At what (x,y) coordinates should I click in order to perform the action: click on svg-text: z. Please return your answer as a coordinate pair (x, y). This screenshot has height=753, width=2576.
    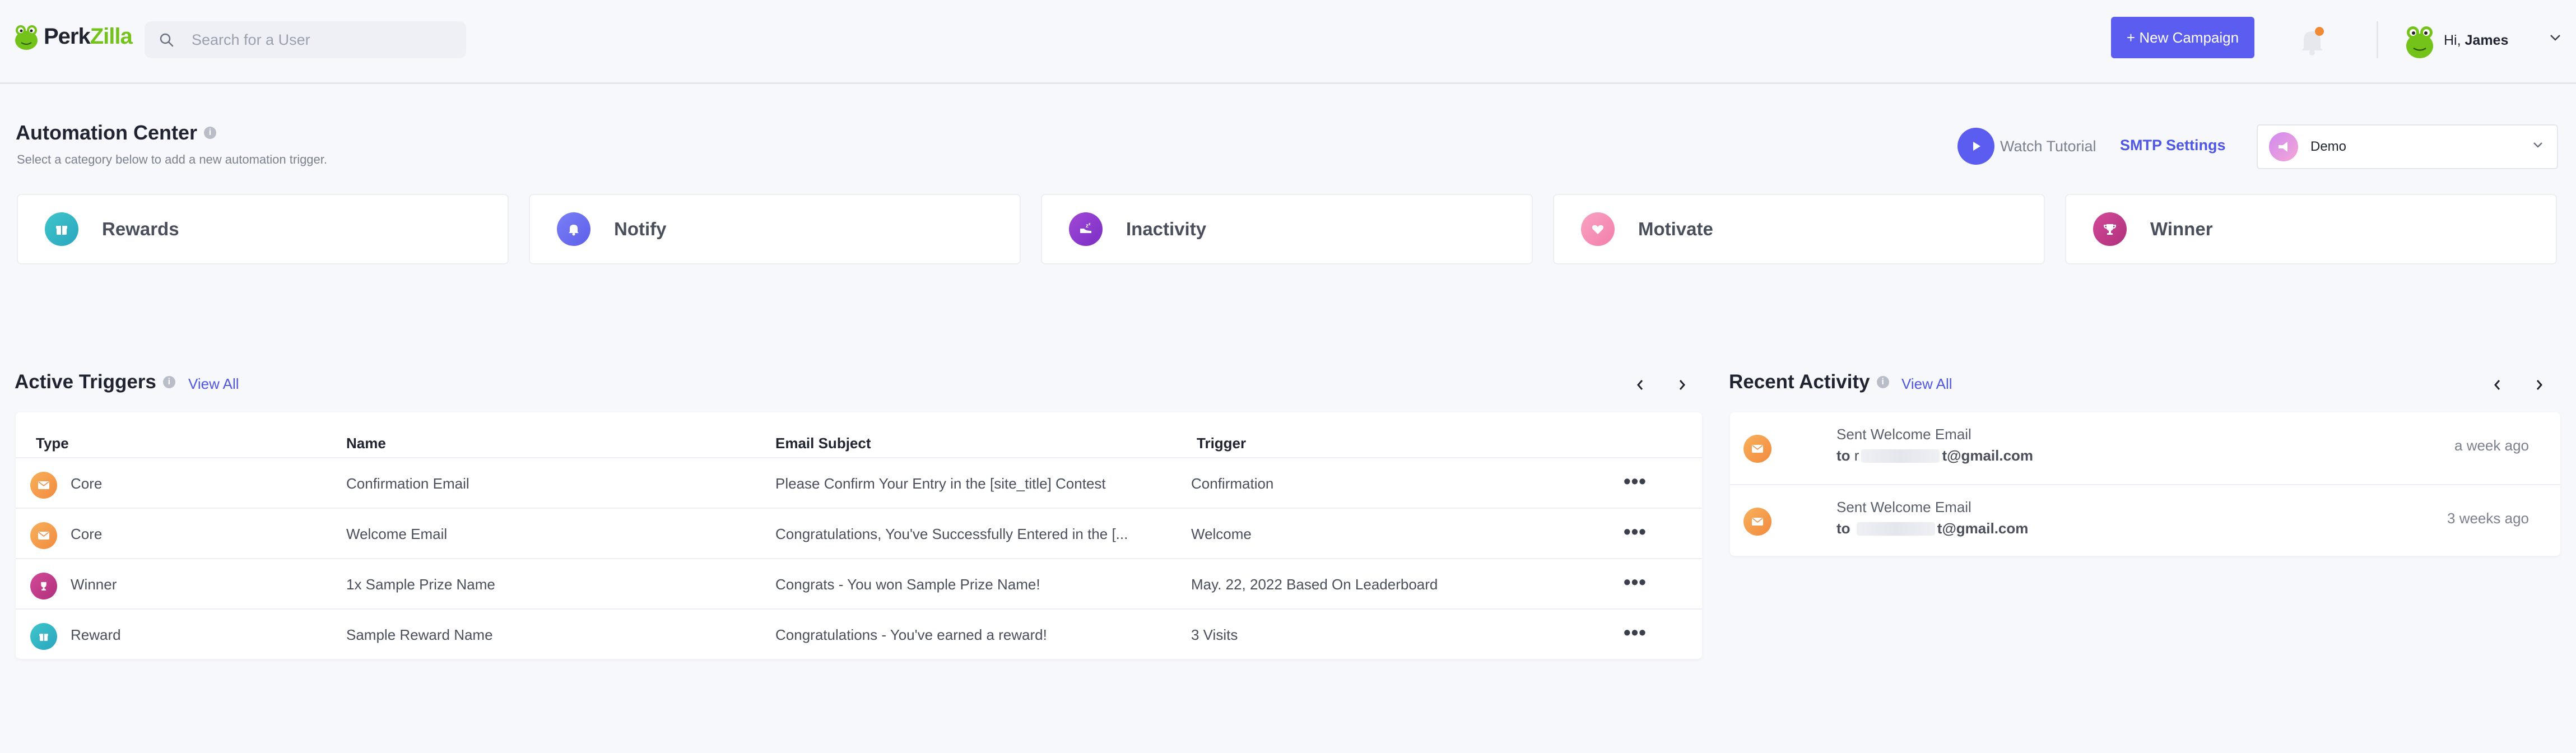
    Looking at the image, I should click on (1090, 224).